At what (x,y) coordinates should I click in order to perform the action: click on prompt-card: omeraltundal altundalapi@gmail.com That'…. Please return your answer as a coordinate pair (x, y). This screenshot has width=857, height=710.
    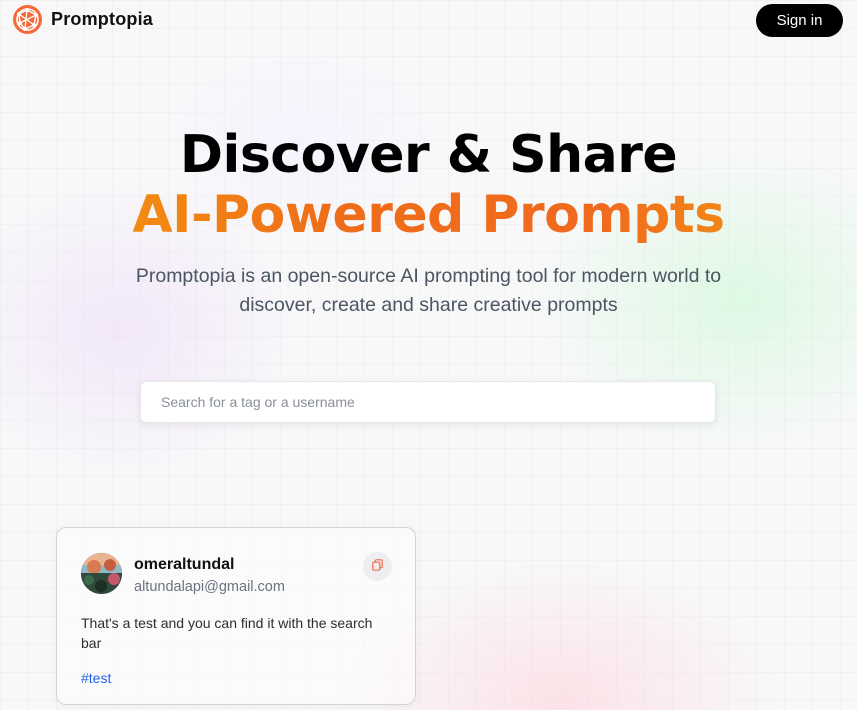
    Looking at the image, I should click on (236, 616).